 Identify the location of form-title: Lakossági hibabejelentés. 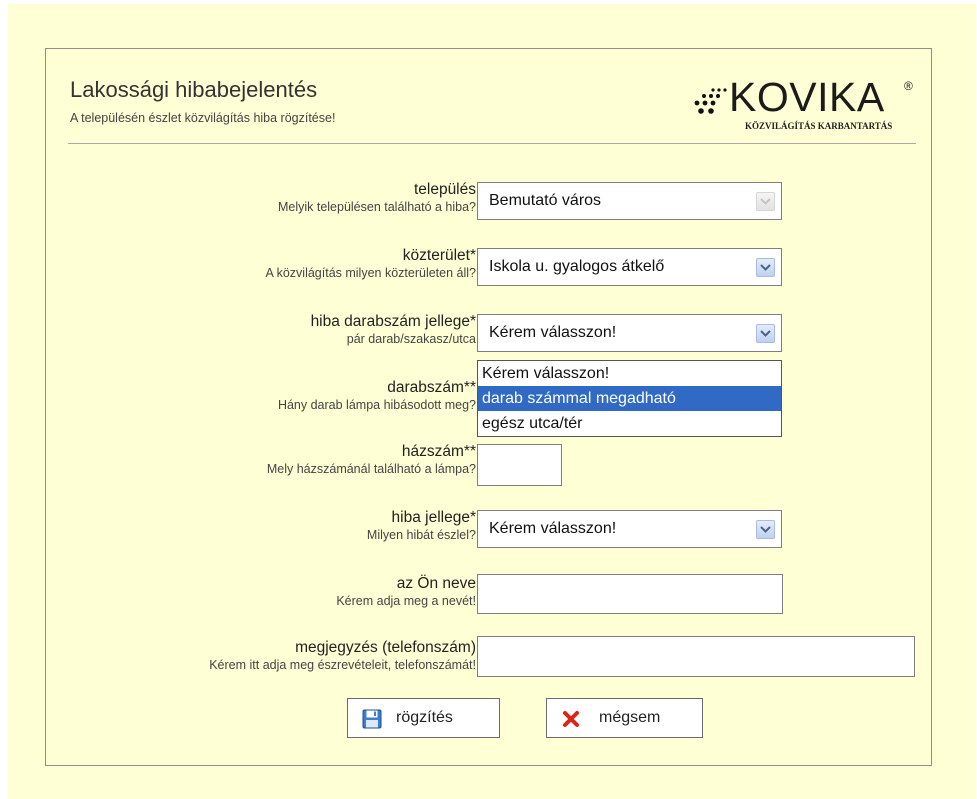
(194, 89).